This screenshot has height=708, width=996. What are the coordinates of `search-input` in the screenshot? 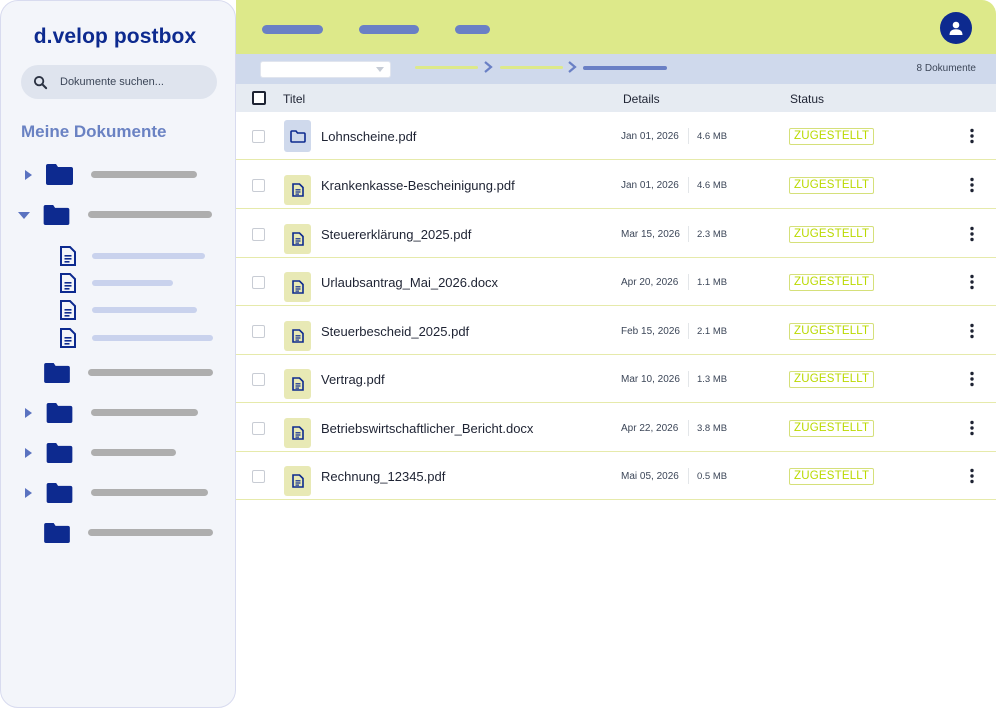 It's located at (130, 82).